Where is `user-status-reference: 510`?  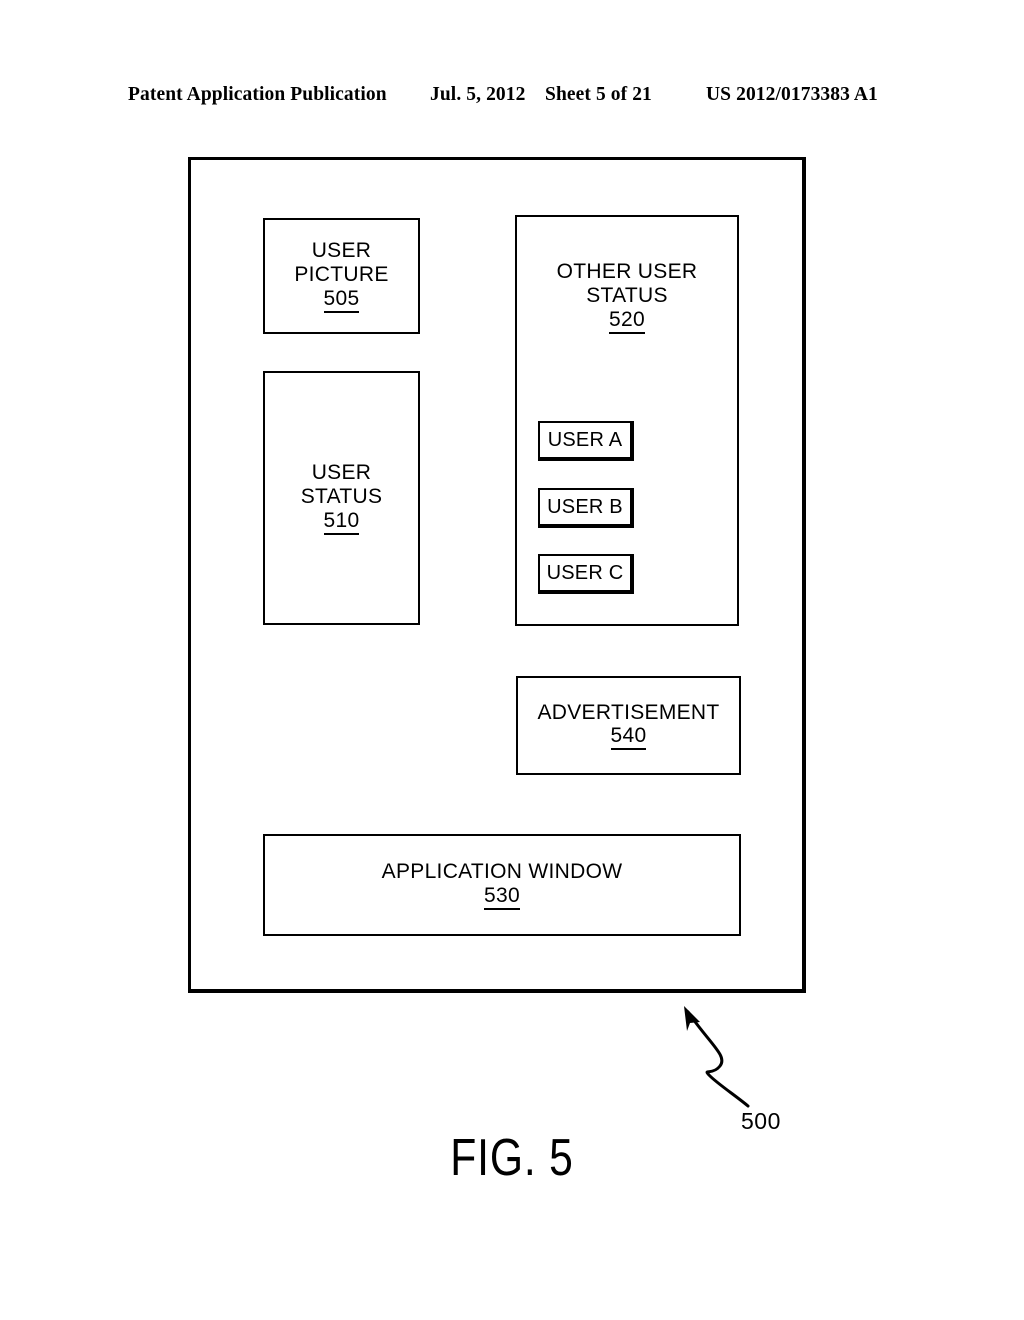
user-status-reference: 510 is located at coordinates (341, 522).